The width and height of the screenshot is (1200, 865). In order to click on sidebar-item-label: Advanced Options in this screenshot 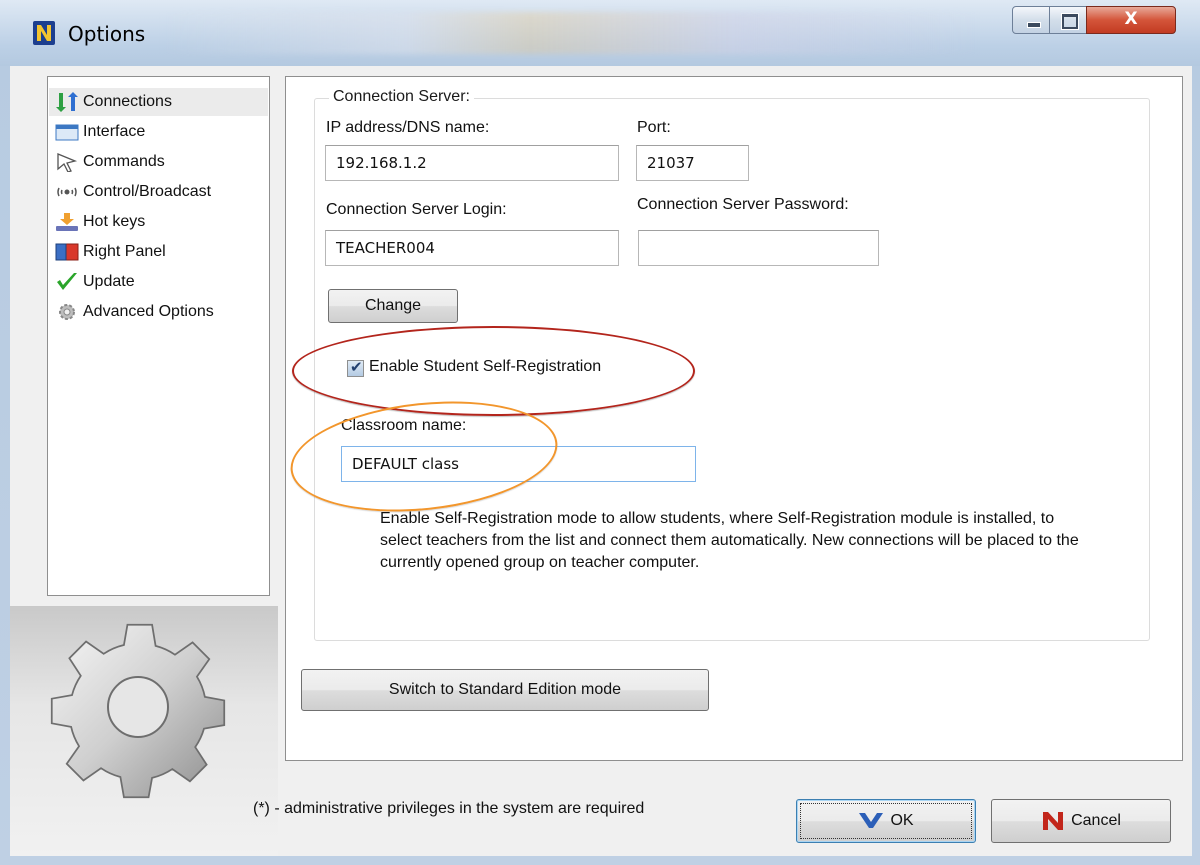, I will do `click(148, 311)`.